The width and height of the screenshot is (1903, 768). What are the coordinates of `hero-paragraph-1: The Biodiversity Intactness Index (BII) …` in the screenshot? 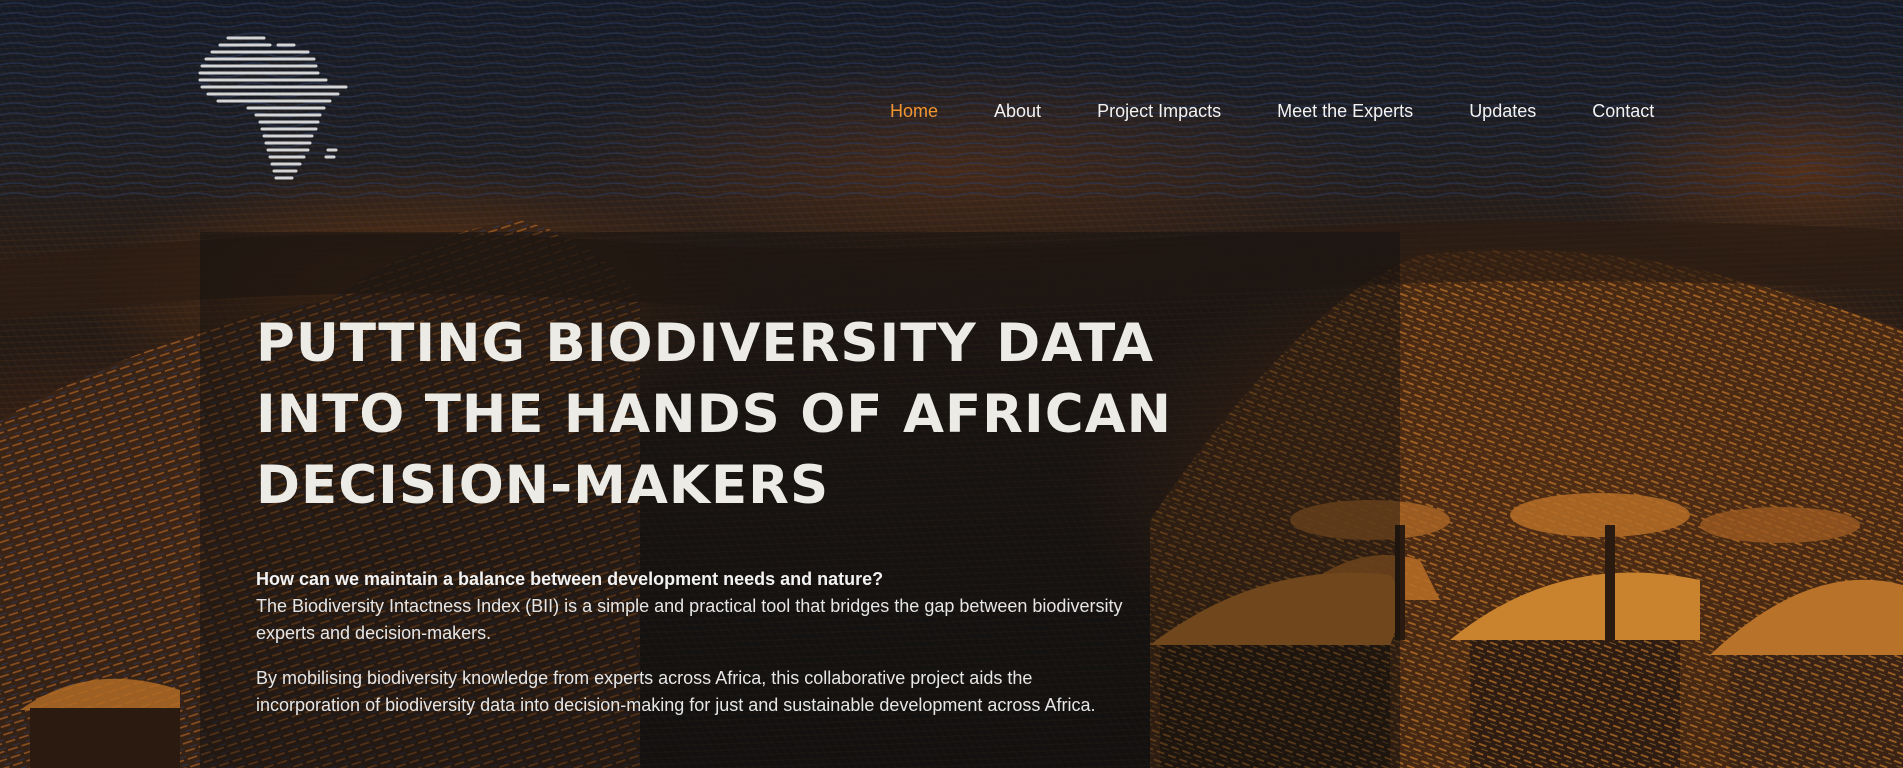 It's located at (689, 619).